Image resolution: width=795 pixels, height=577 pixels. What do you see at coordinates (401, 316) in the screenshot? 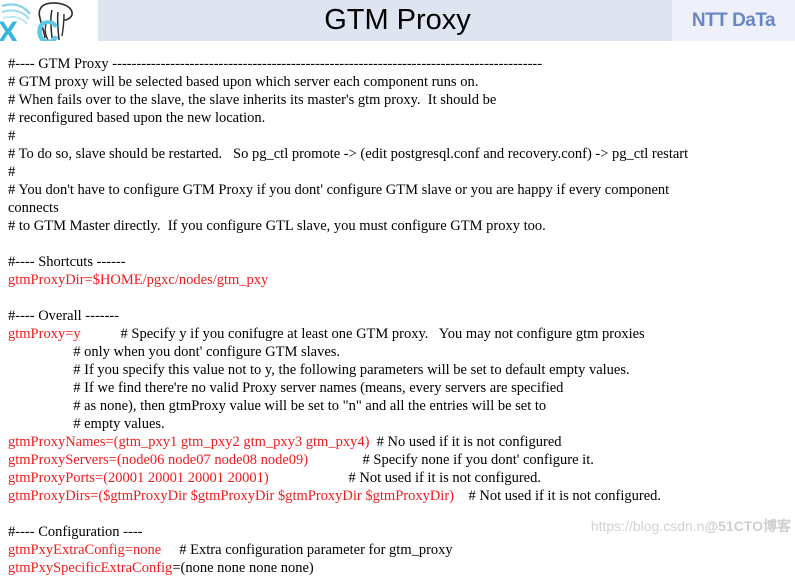
I see `code-line: #---- Overall -------` at bounding box center [401, 316].